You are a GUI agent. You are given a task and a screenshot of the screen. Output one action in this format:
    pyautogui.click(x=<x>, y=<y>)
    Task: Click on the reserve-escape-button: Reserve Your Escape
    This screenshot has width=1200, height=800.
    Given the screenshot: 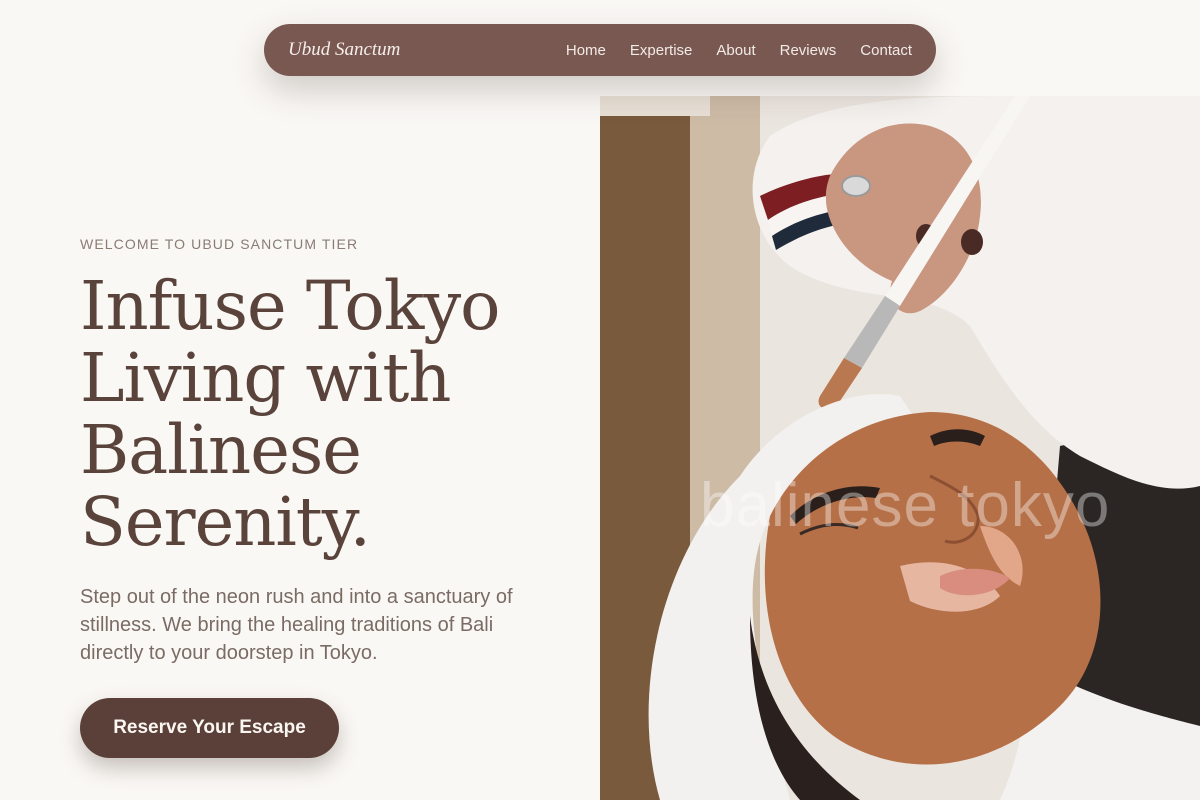 What is the action you would take?
    pyautogui.click(x=209, y=728)
    